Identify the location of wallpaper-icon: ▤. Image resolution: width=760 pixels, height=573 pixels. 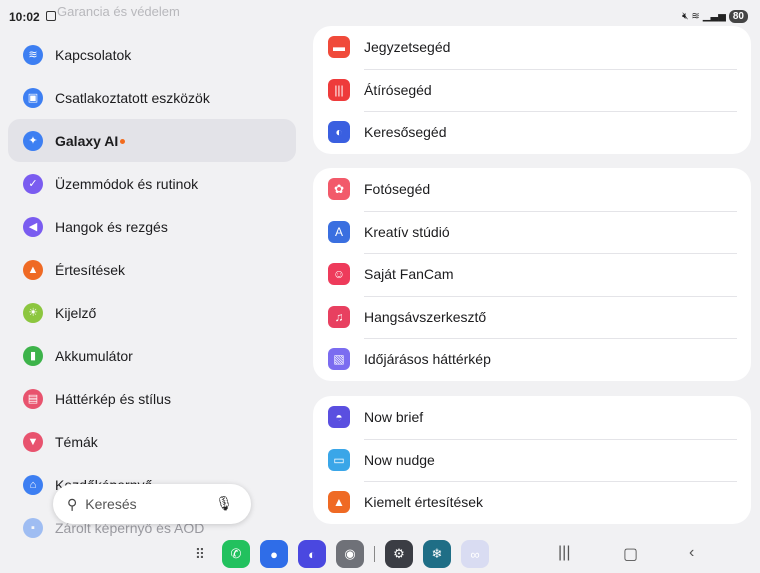
(33, 398).